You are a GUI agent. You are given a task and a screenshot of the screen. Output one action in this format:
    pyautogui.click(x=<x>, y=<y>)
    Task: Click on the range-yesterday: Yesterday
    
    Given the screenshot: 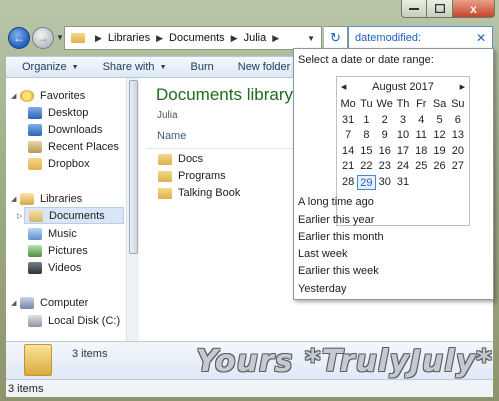 What is the action you would take?
    pyautogui.click(x=322, y=289)
    